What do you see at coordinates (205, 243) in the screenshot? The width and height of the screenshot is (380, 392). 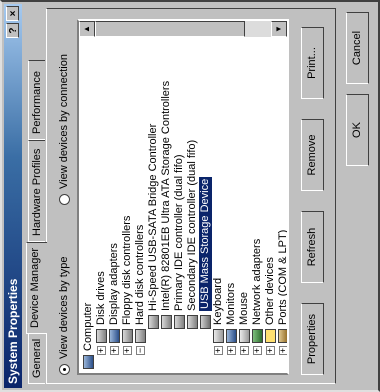 I see `device-tree-label: USB Mass Storage Device` at bounding box center [205, 243].